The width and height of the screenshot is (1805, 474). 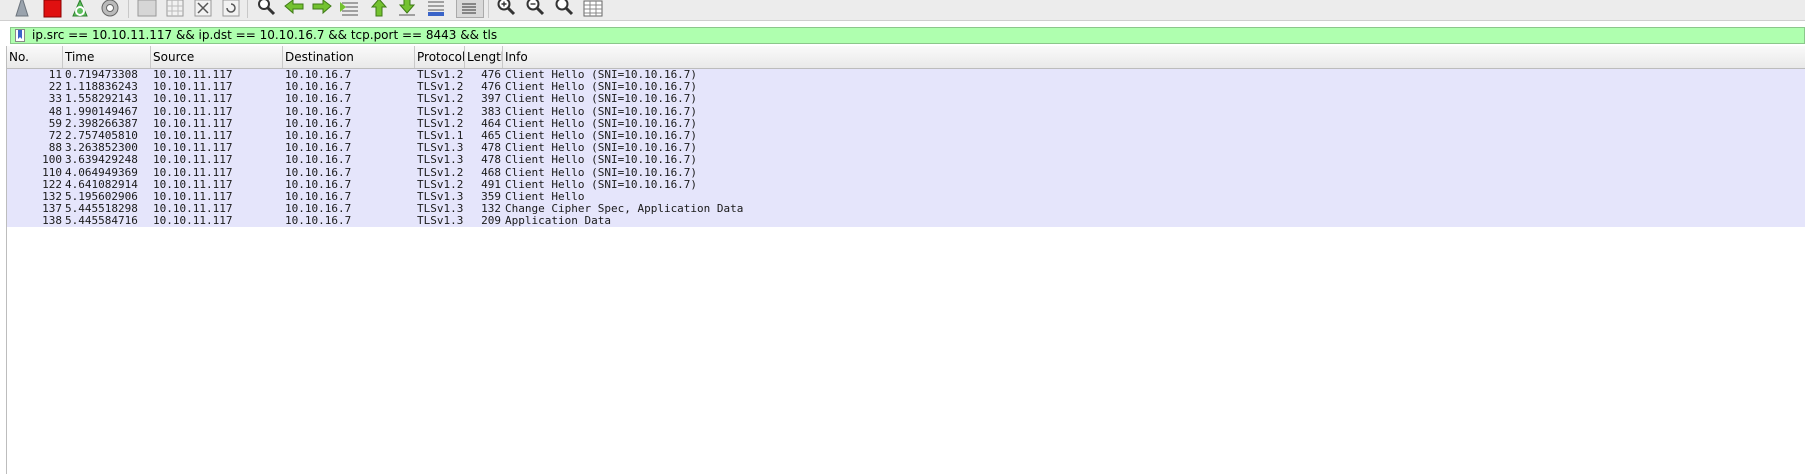 I want to click on packet-time: 5.445518298, so click(x=101, y=209).